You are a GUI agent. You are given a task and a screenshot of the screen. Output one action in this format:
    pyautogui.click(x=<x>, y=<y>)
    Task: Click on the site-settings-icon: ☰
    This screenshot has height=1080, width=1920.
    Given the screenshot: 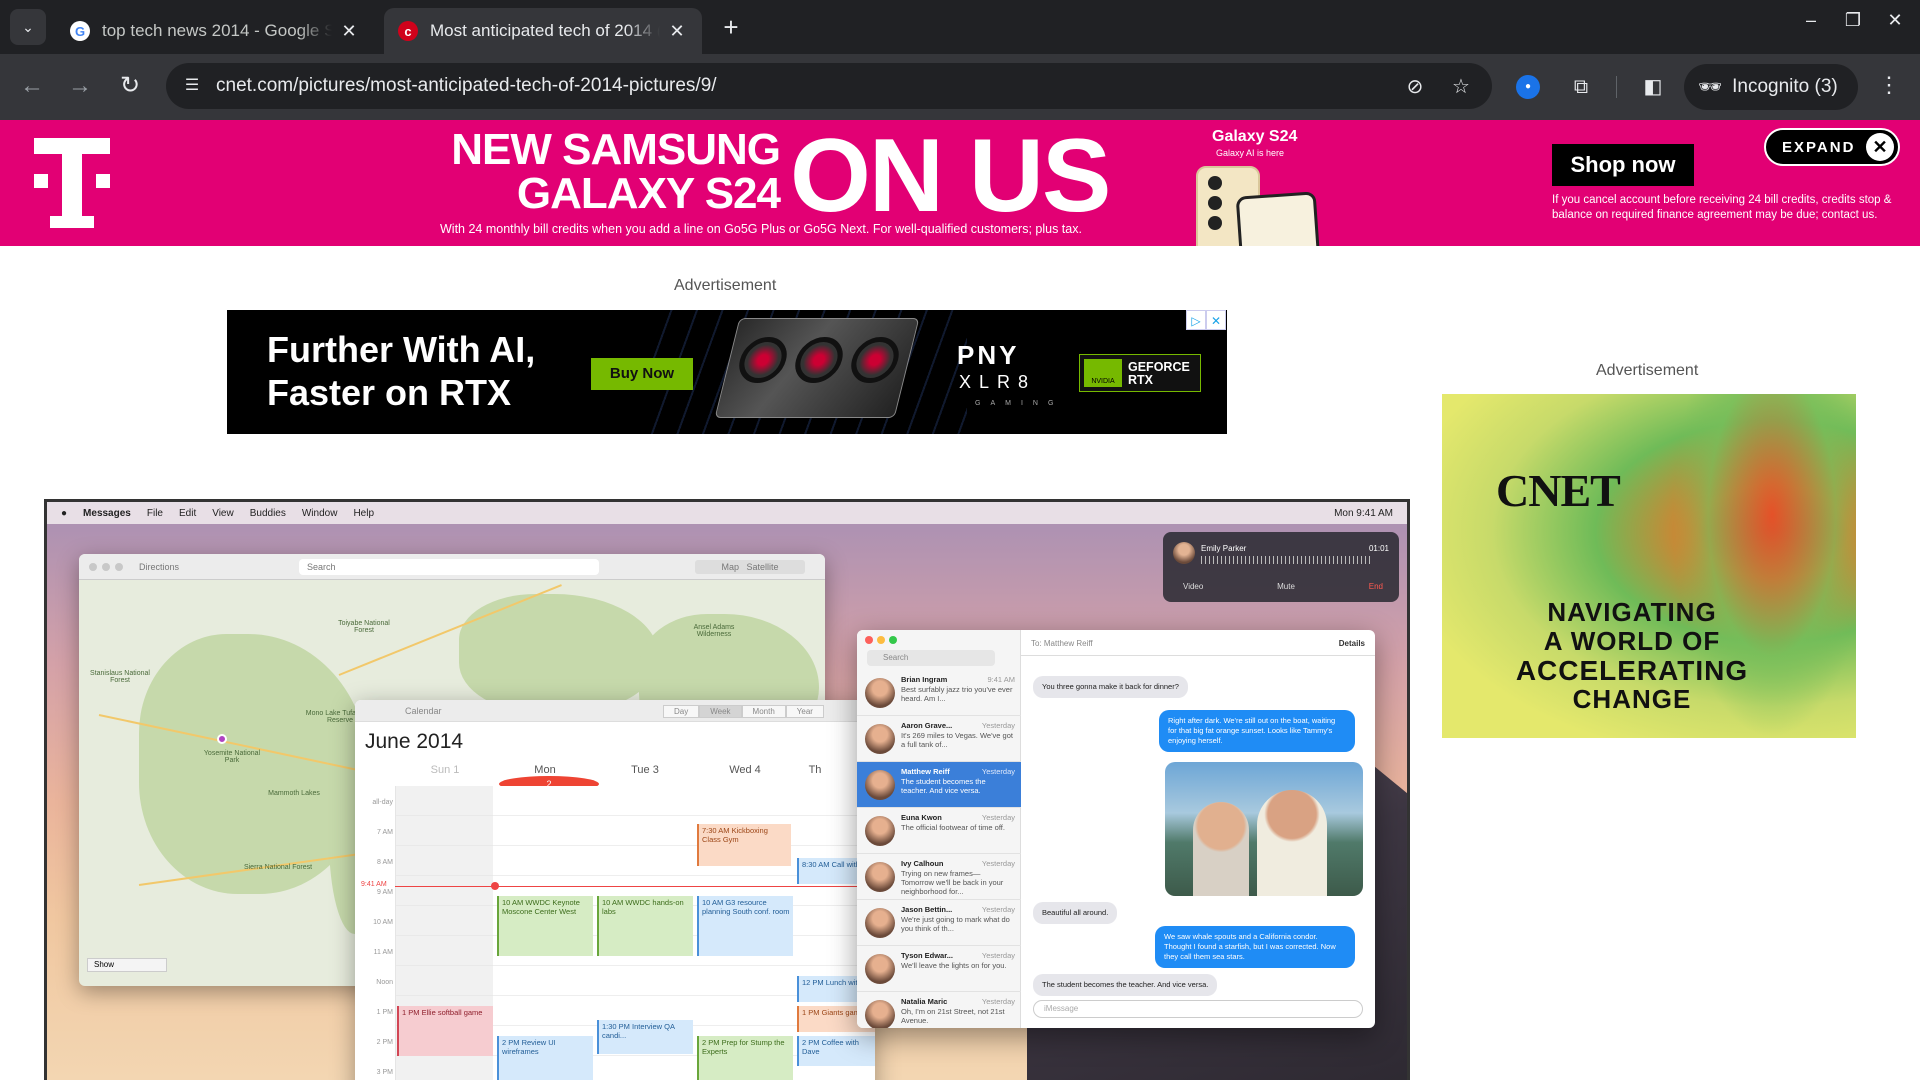 What is the action you would take?
    pyautogui.click(x=192, y=86)
    